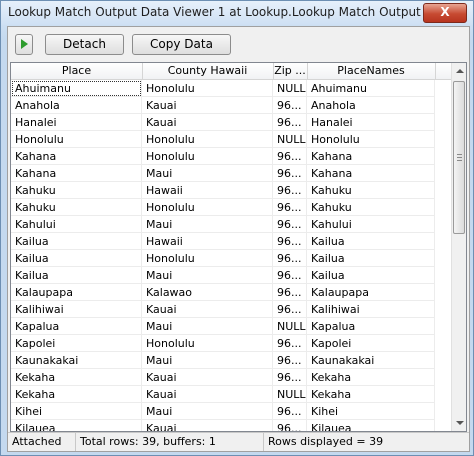 This screenshot has width=474, height=456. I want to click on scroll-down-button, so click(459, 423).